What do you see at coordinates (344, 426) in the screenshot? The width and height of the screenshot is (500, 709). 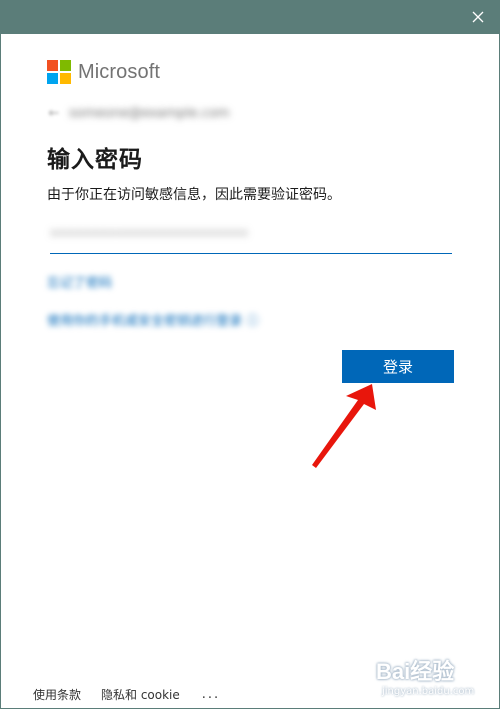 I see `red-arrow-pointer-icon` at bounding box center [344, 426].